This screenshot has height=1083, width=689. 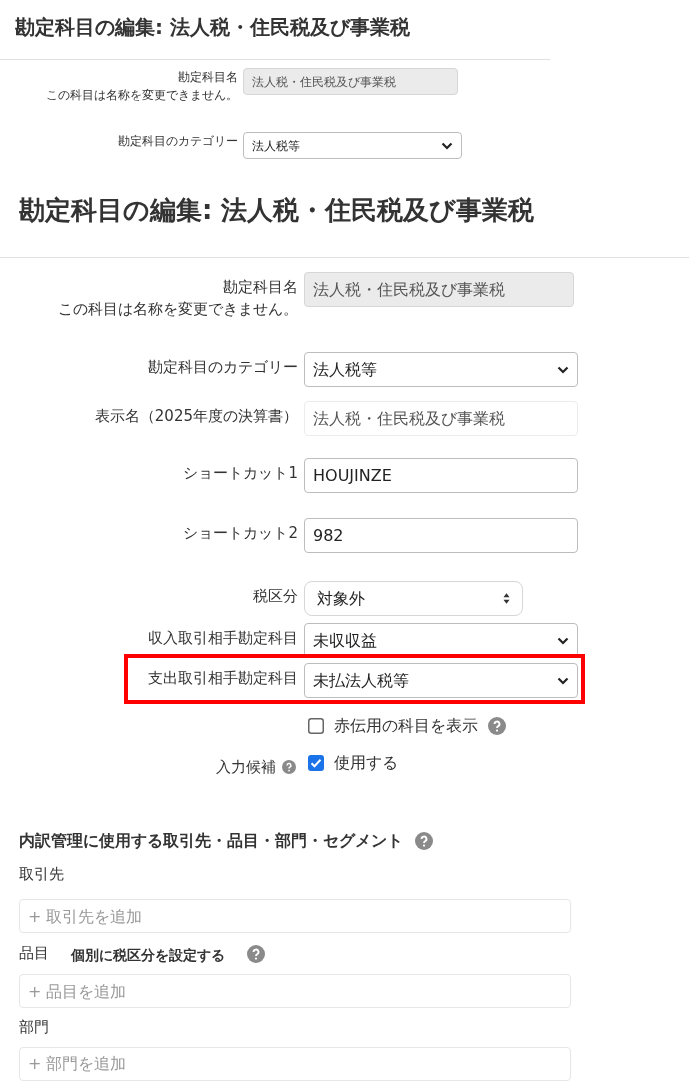 I want to click on group-label: 品目, so click(x=34, y=954).